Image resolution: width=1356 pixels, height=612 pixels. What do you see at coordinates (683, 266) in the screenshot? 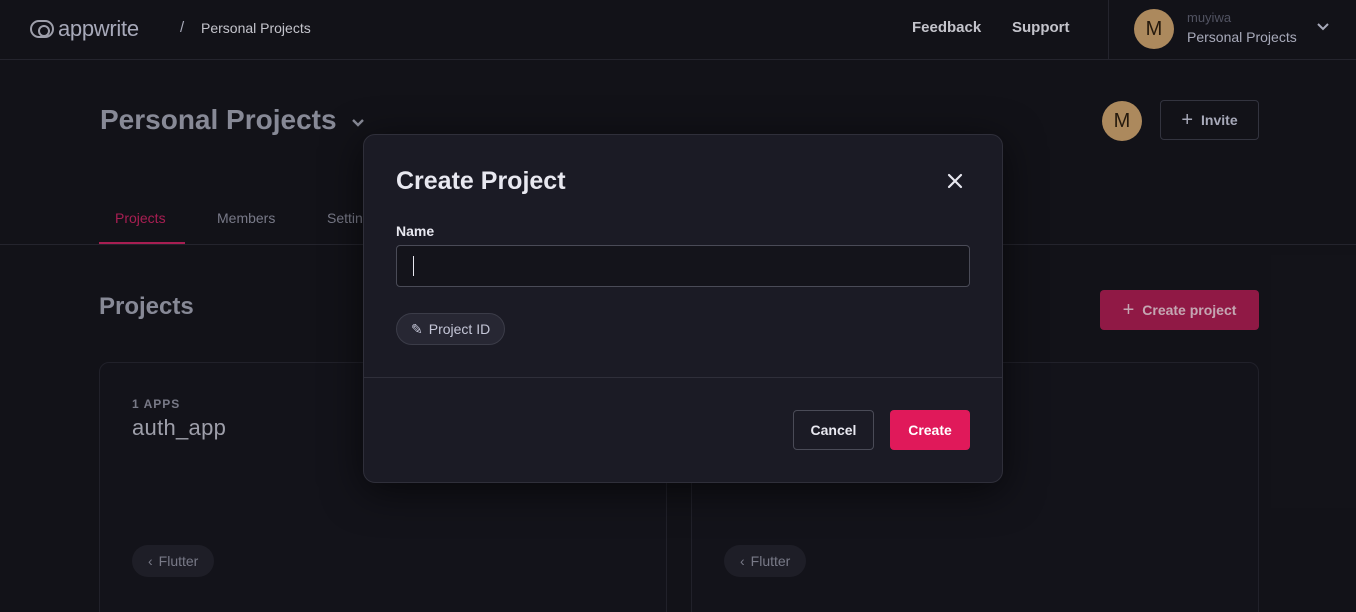
I see `project-name-input` at bounding box center [683, 266].